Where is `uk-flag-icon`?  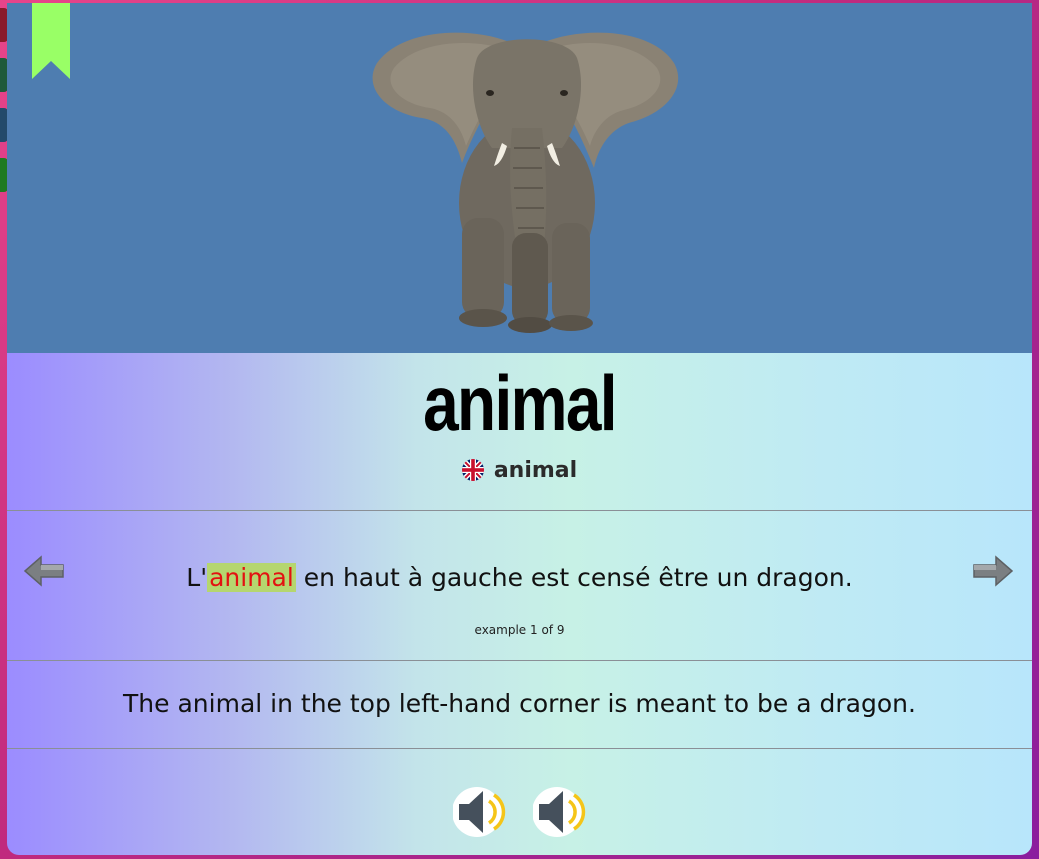 uk-flag-icon is located at coordinates (472, 470).